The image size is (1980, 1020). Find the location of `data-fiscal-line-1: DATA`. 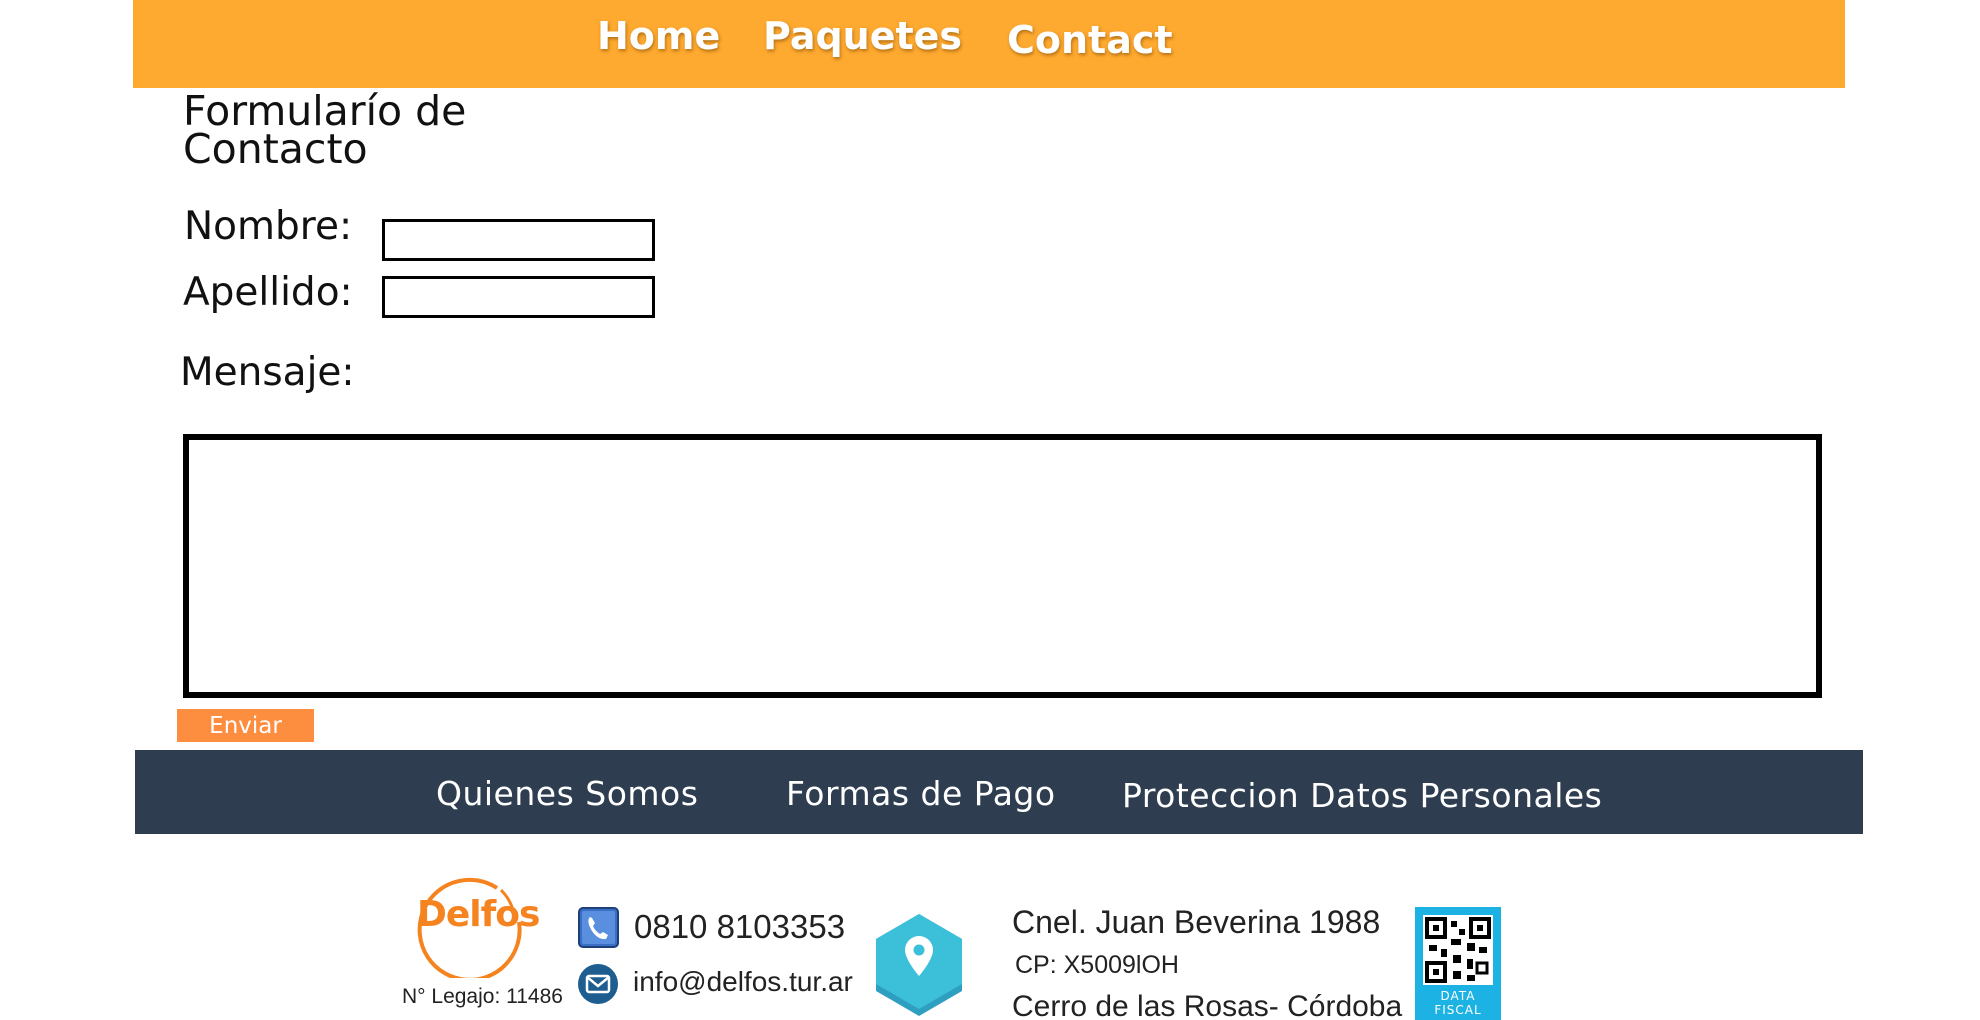

data-fiscal-line-1: DATA is located at coordinates (1458, 996).